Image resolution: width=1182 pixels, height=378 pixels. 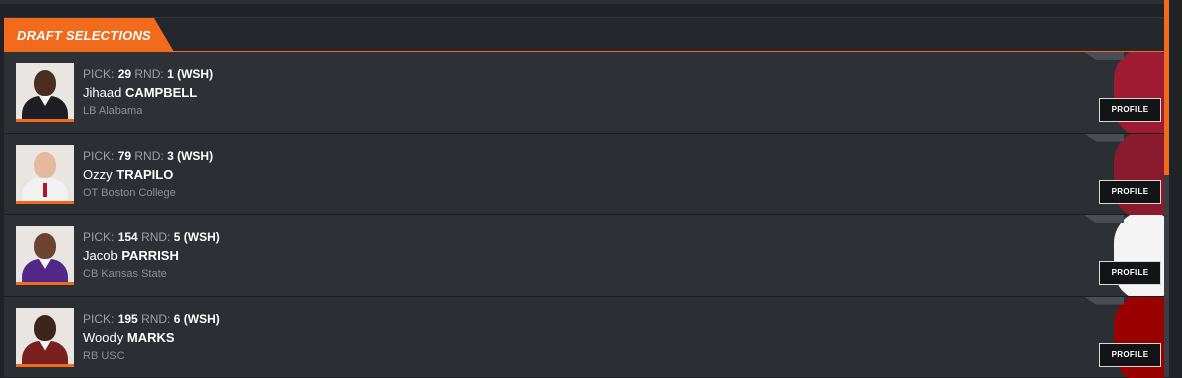 What do you see at coordinates (170, 74) in the screenshot?
I see `round-number: 1` at bounding box center [170, 74].